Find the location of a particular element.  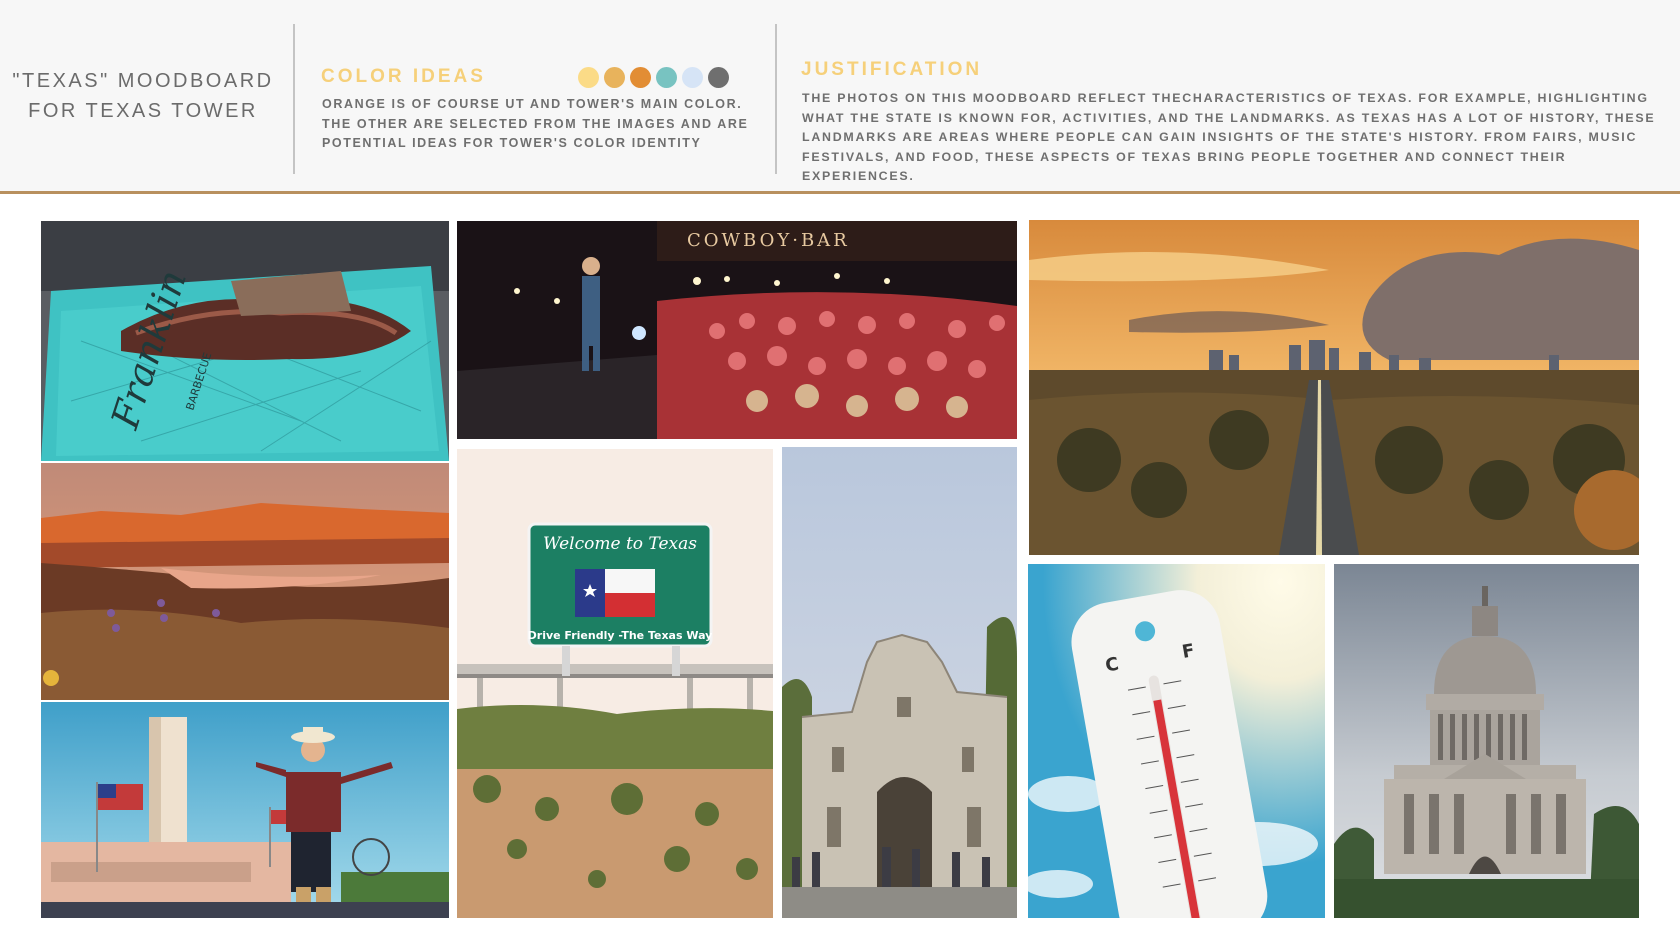

photo-texas-capitol is located at coordinates (1486, 741).